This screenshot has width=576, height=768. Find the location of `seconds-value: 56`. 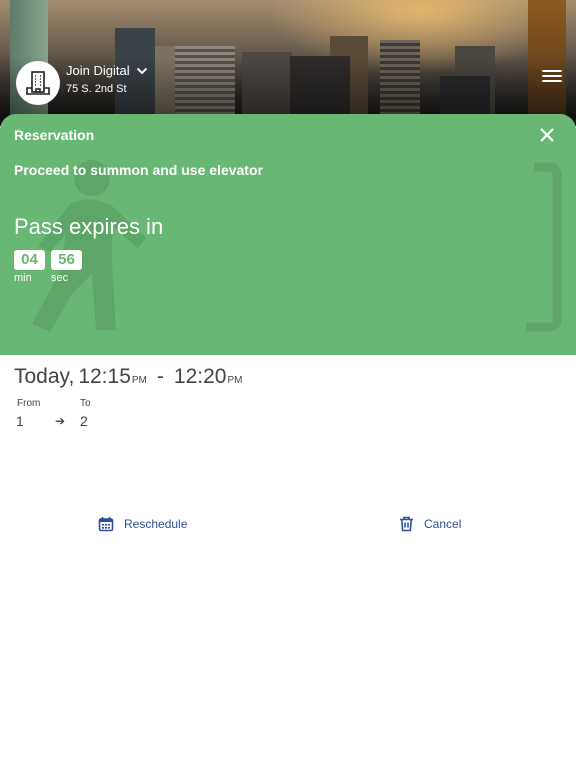

seconds-value: 56 is located at coordinates (66, 260).